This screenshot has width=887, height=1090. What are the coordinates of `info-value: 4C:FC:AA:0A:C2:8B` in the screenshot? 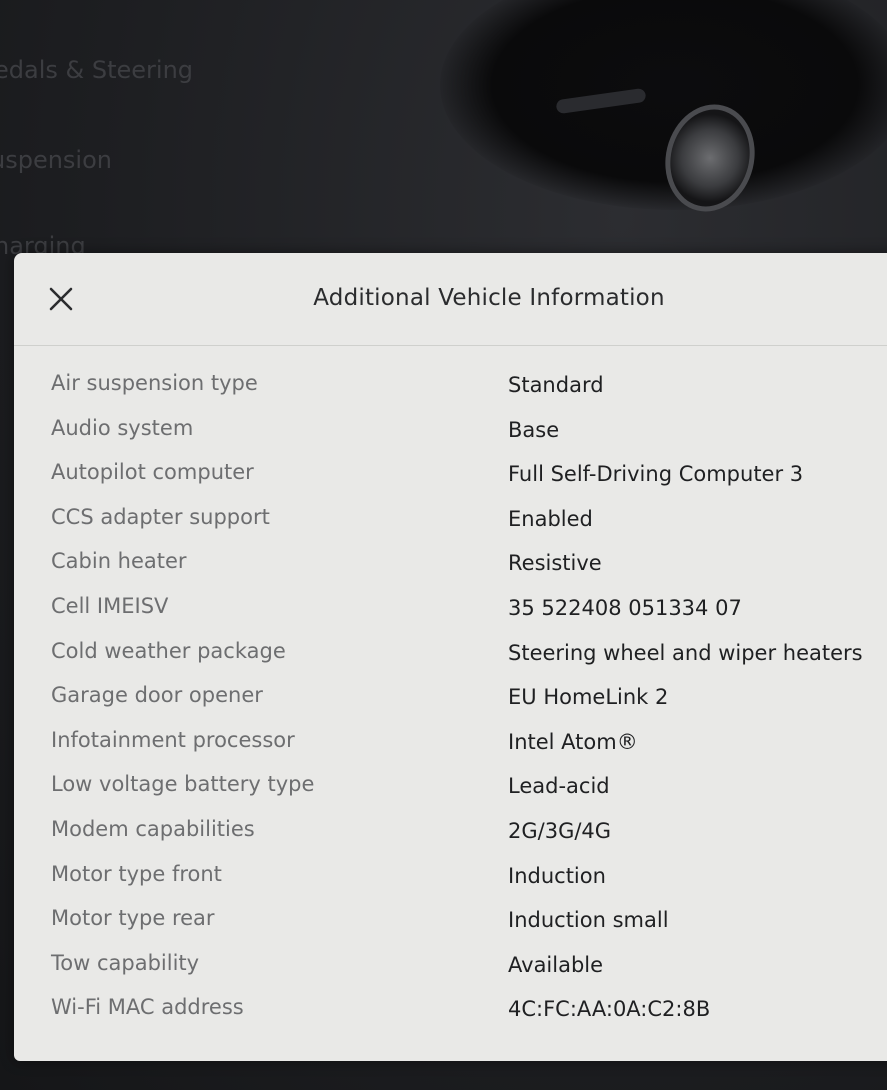 It's located at (609, 1009).